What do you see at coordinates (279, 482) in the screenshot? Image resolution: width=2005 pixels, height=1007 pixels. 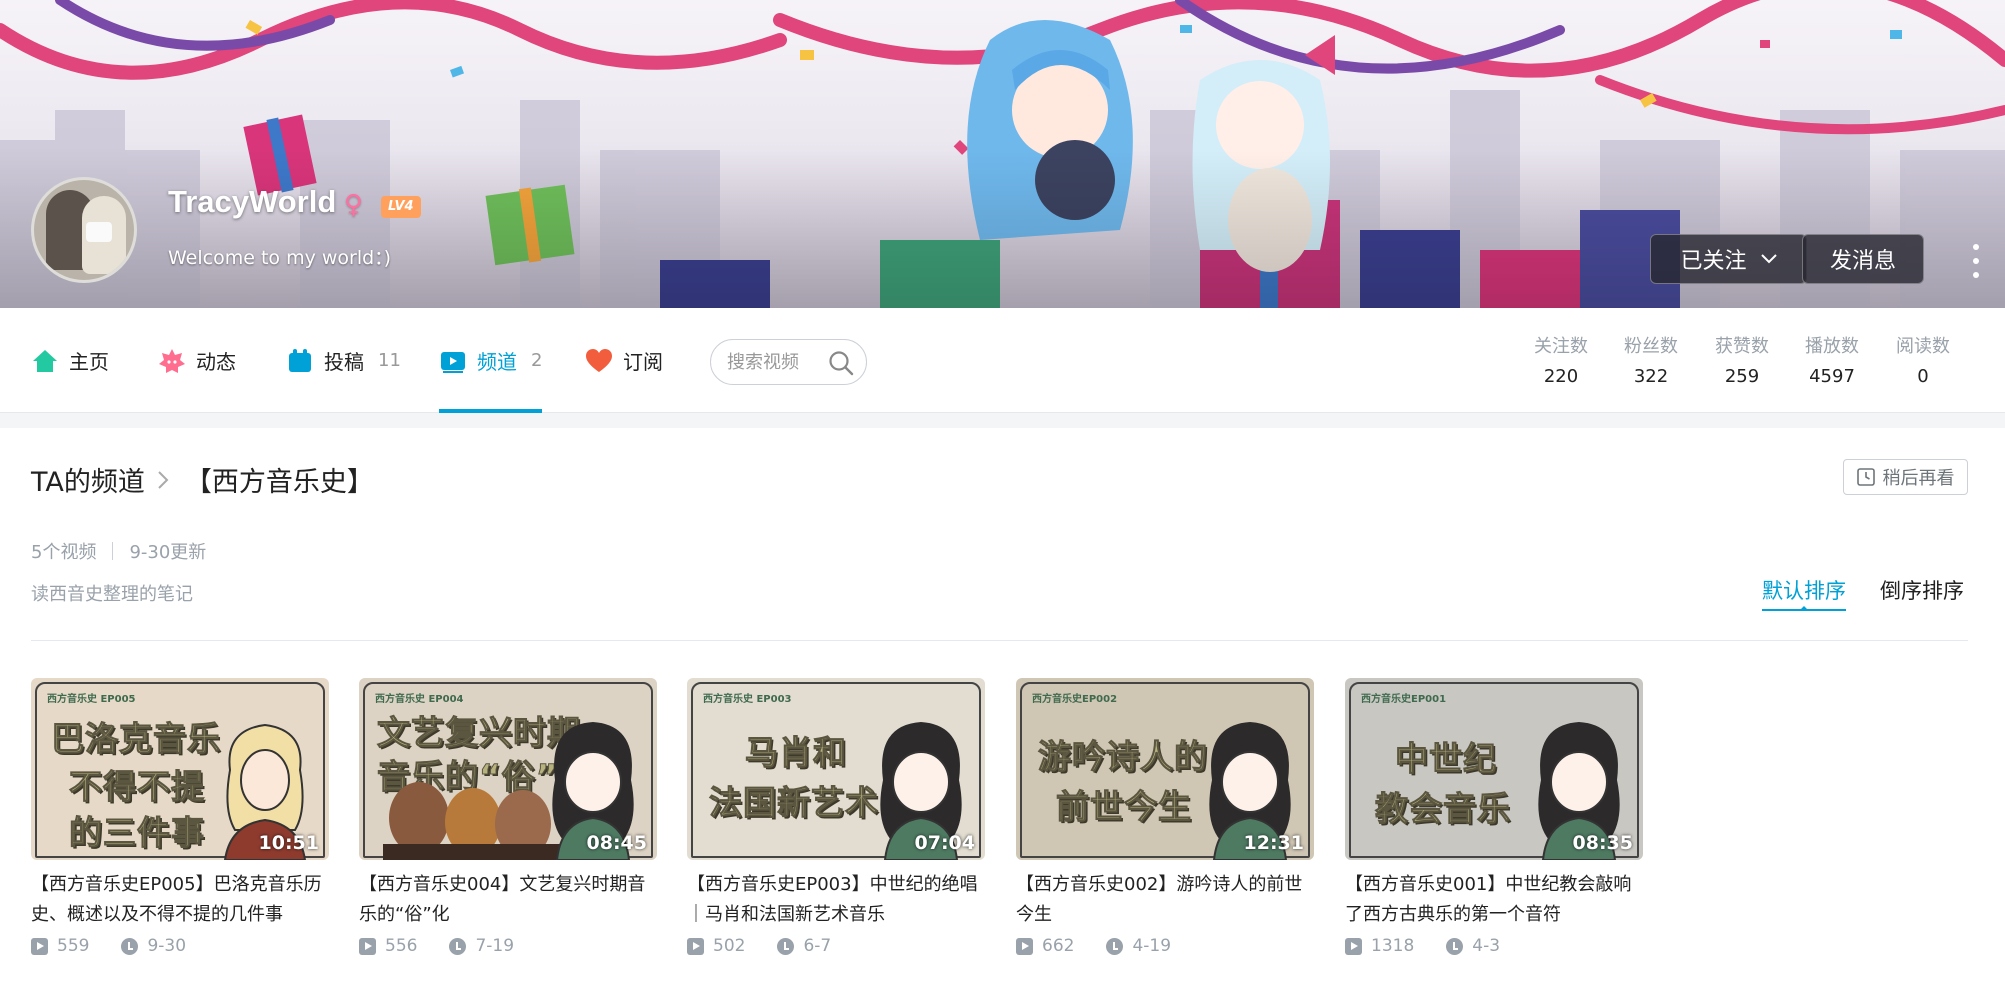 I see `channel-title: 【西方音乐史】` at bounding box center [279, 482].